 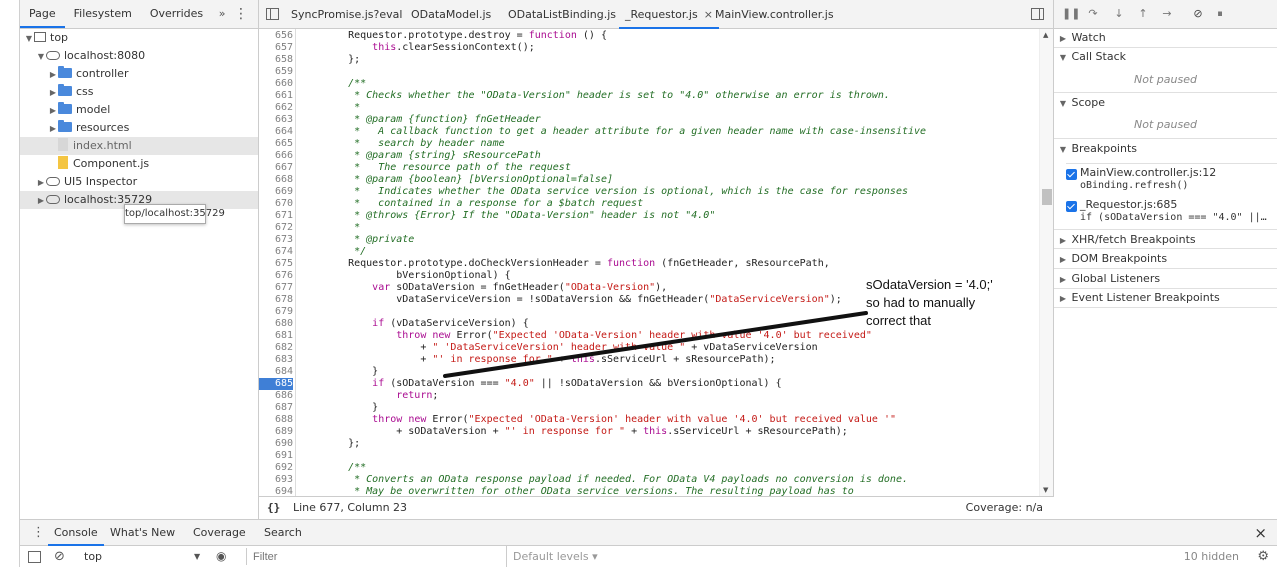 What do you see at coordinates (1037, 14) in the screenshot?
I see `toggle-debugger-icon` at bounding box center [1037, 14].